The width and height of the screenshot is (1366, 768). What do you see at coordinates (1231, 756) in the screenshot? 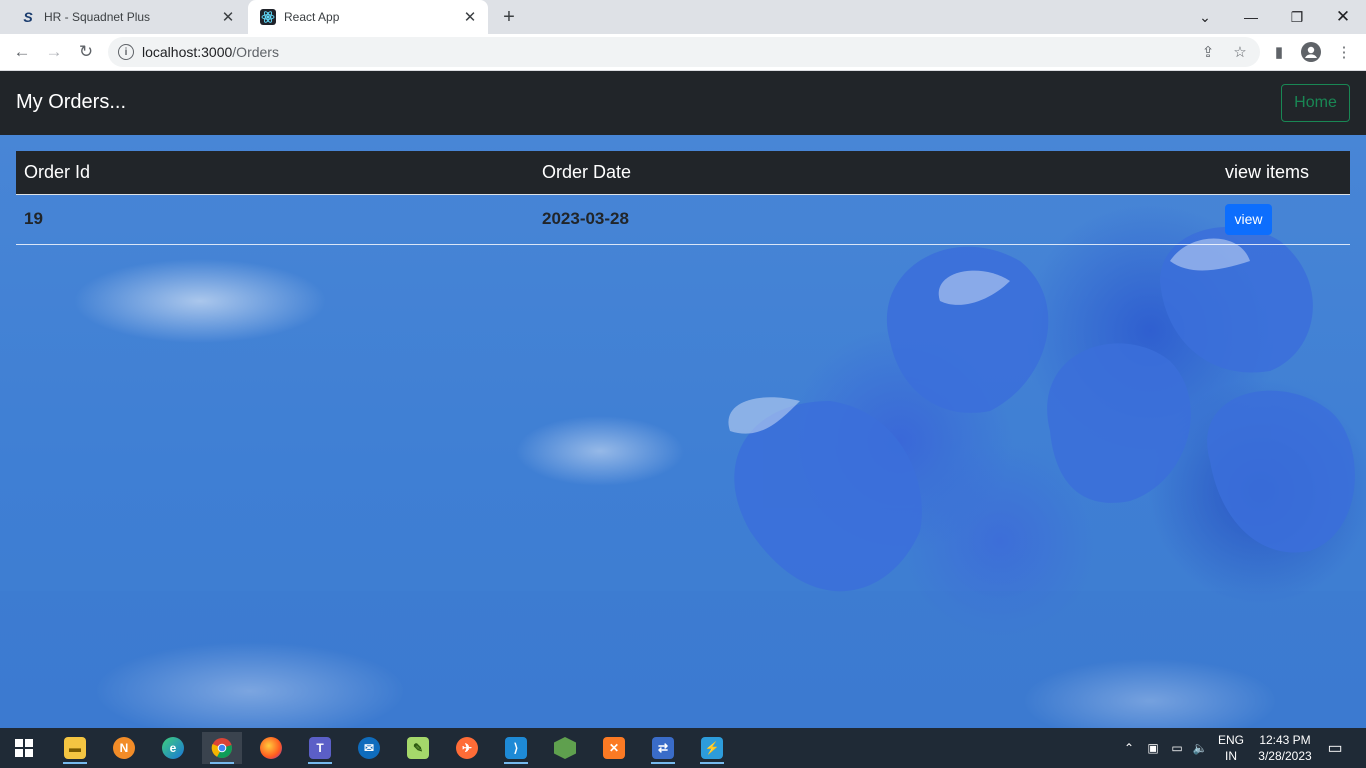
I see `language-region: IN` at bounding box center [1231, 756].